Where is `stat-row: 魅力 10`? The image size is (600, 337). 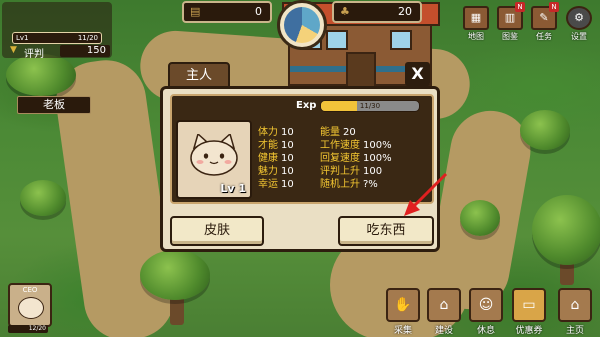 stat-row: 魅力 10 is located at coordinates (276, 172).